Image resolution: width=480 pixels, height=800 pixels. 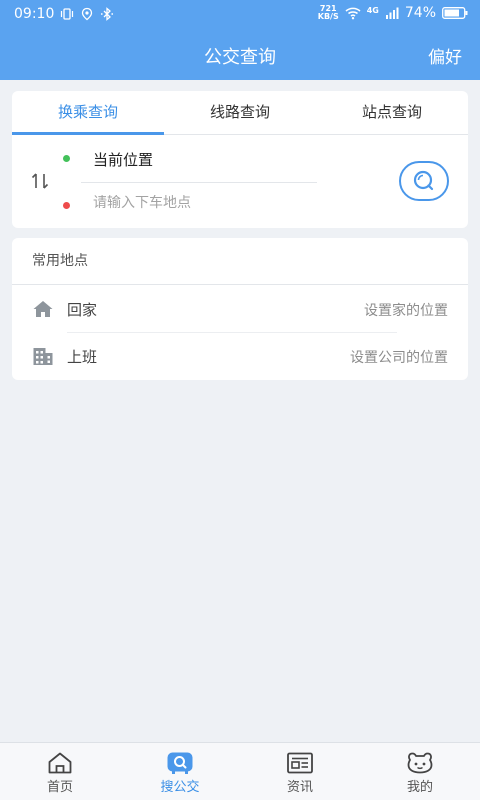 I want to click on place-label-home: 回家, so click(x=82, y=310).